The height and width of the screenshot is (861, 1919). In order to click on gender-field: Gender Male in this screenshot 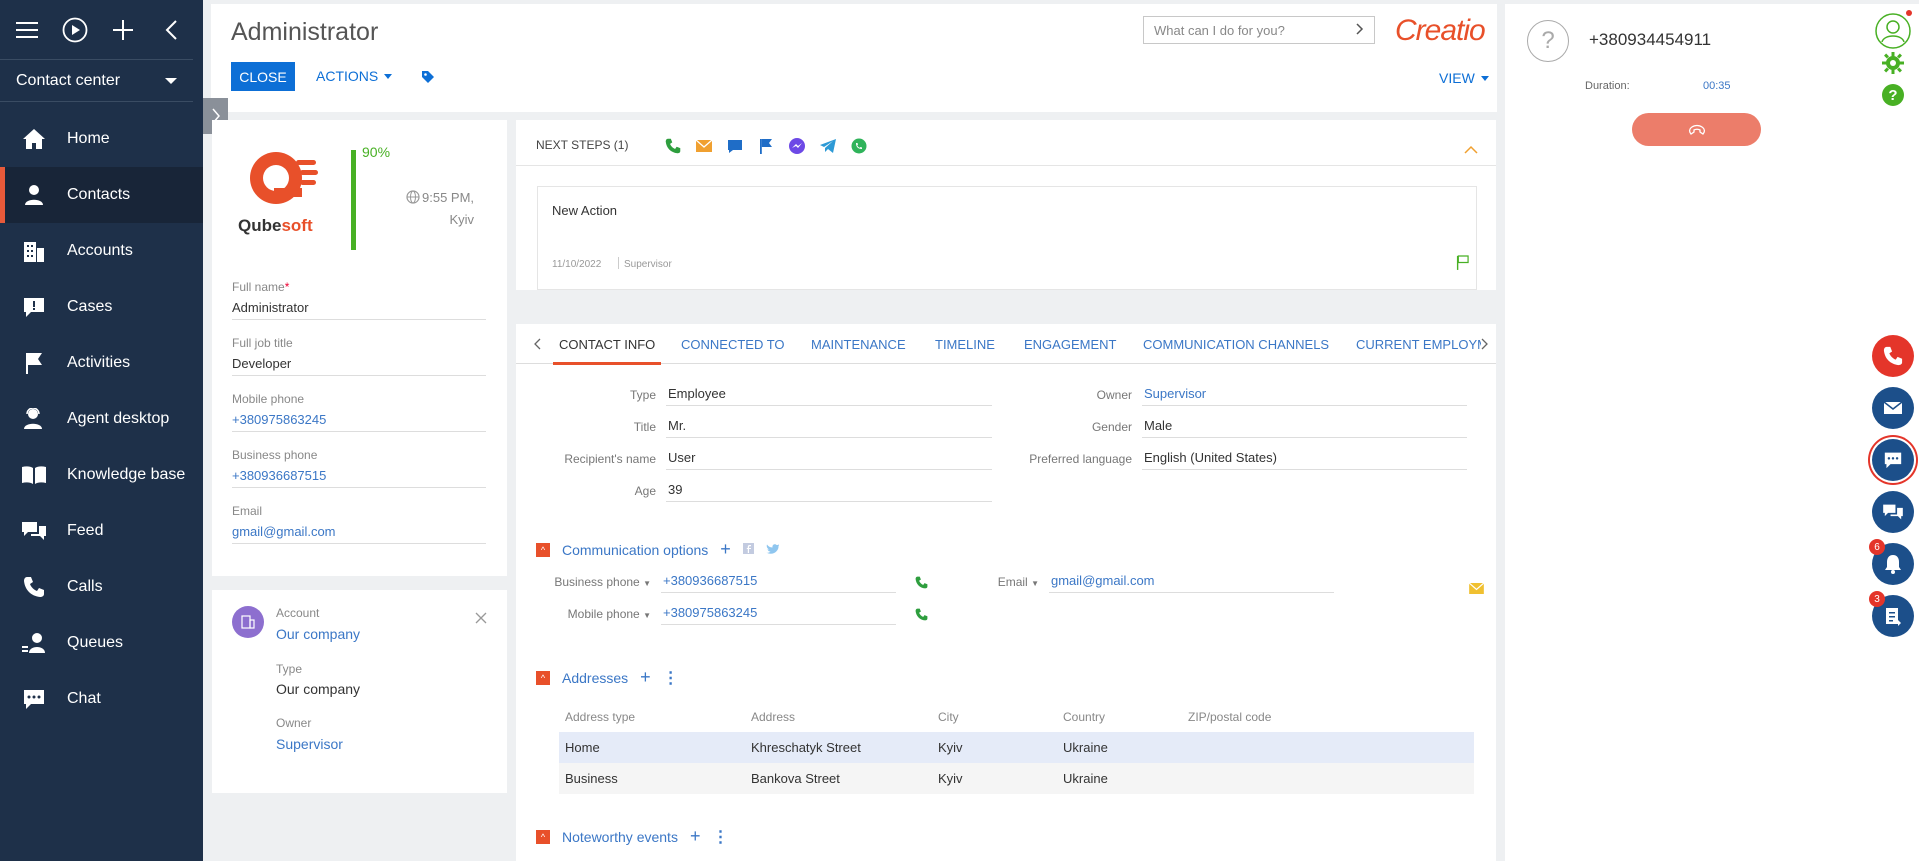, I will do `click(1229, 428)`.